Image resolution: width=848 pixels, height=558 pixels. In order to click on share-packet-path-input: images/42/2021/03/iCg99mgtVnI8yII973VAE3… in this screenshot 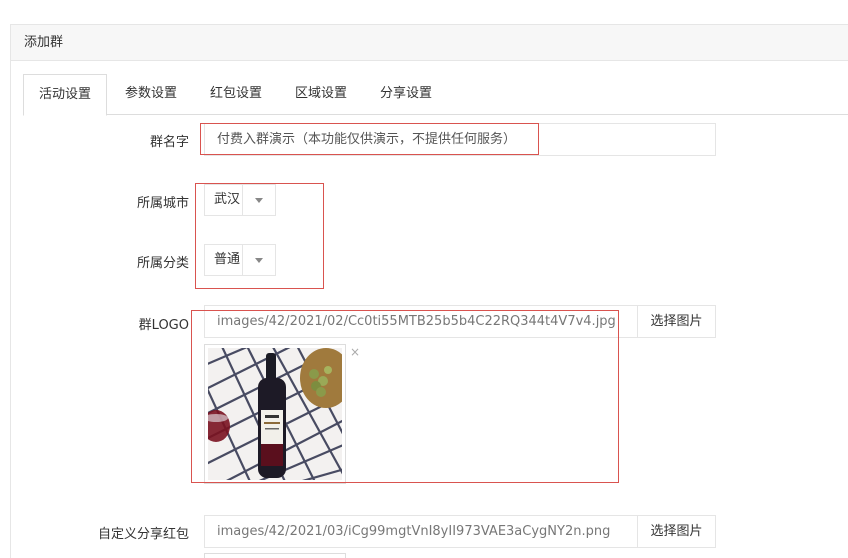, I will do `click(421, 531)`.